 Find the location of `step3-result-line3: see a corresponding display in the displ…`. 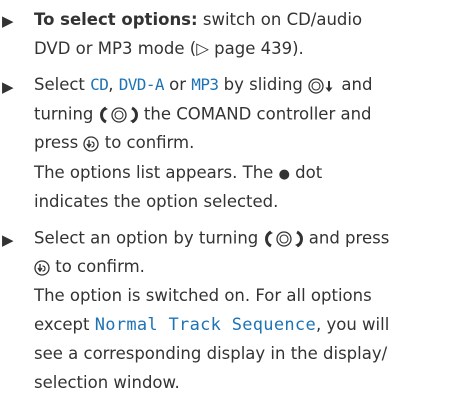

step3-result-line3: see a corresponding display in the displ… is located at coordinates (211, 353).